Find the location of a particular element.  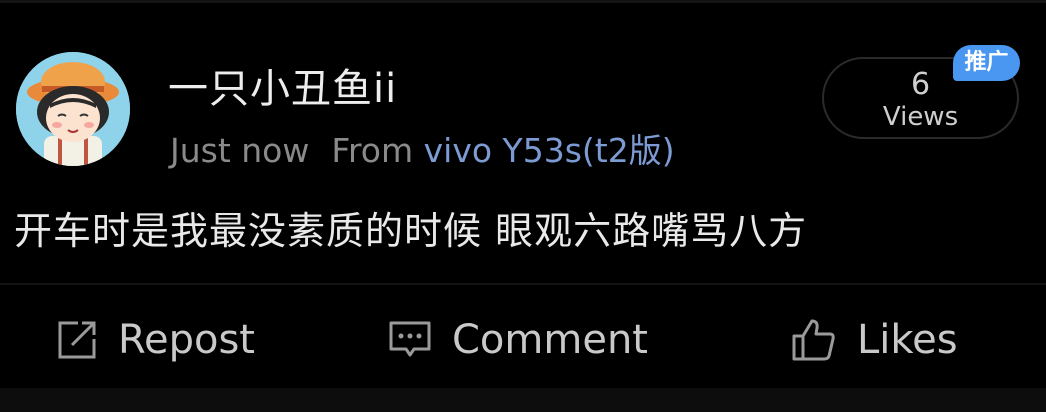

views-label: Views is located at coordinates (920, 117).